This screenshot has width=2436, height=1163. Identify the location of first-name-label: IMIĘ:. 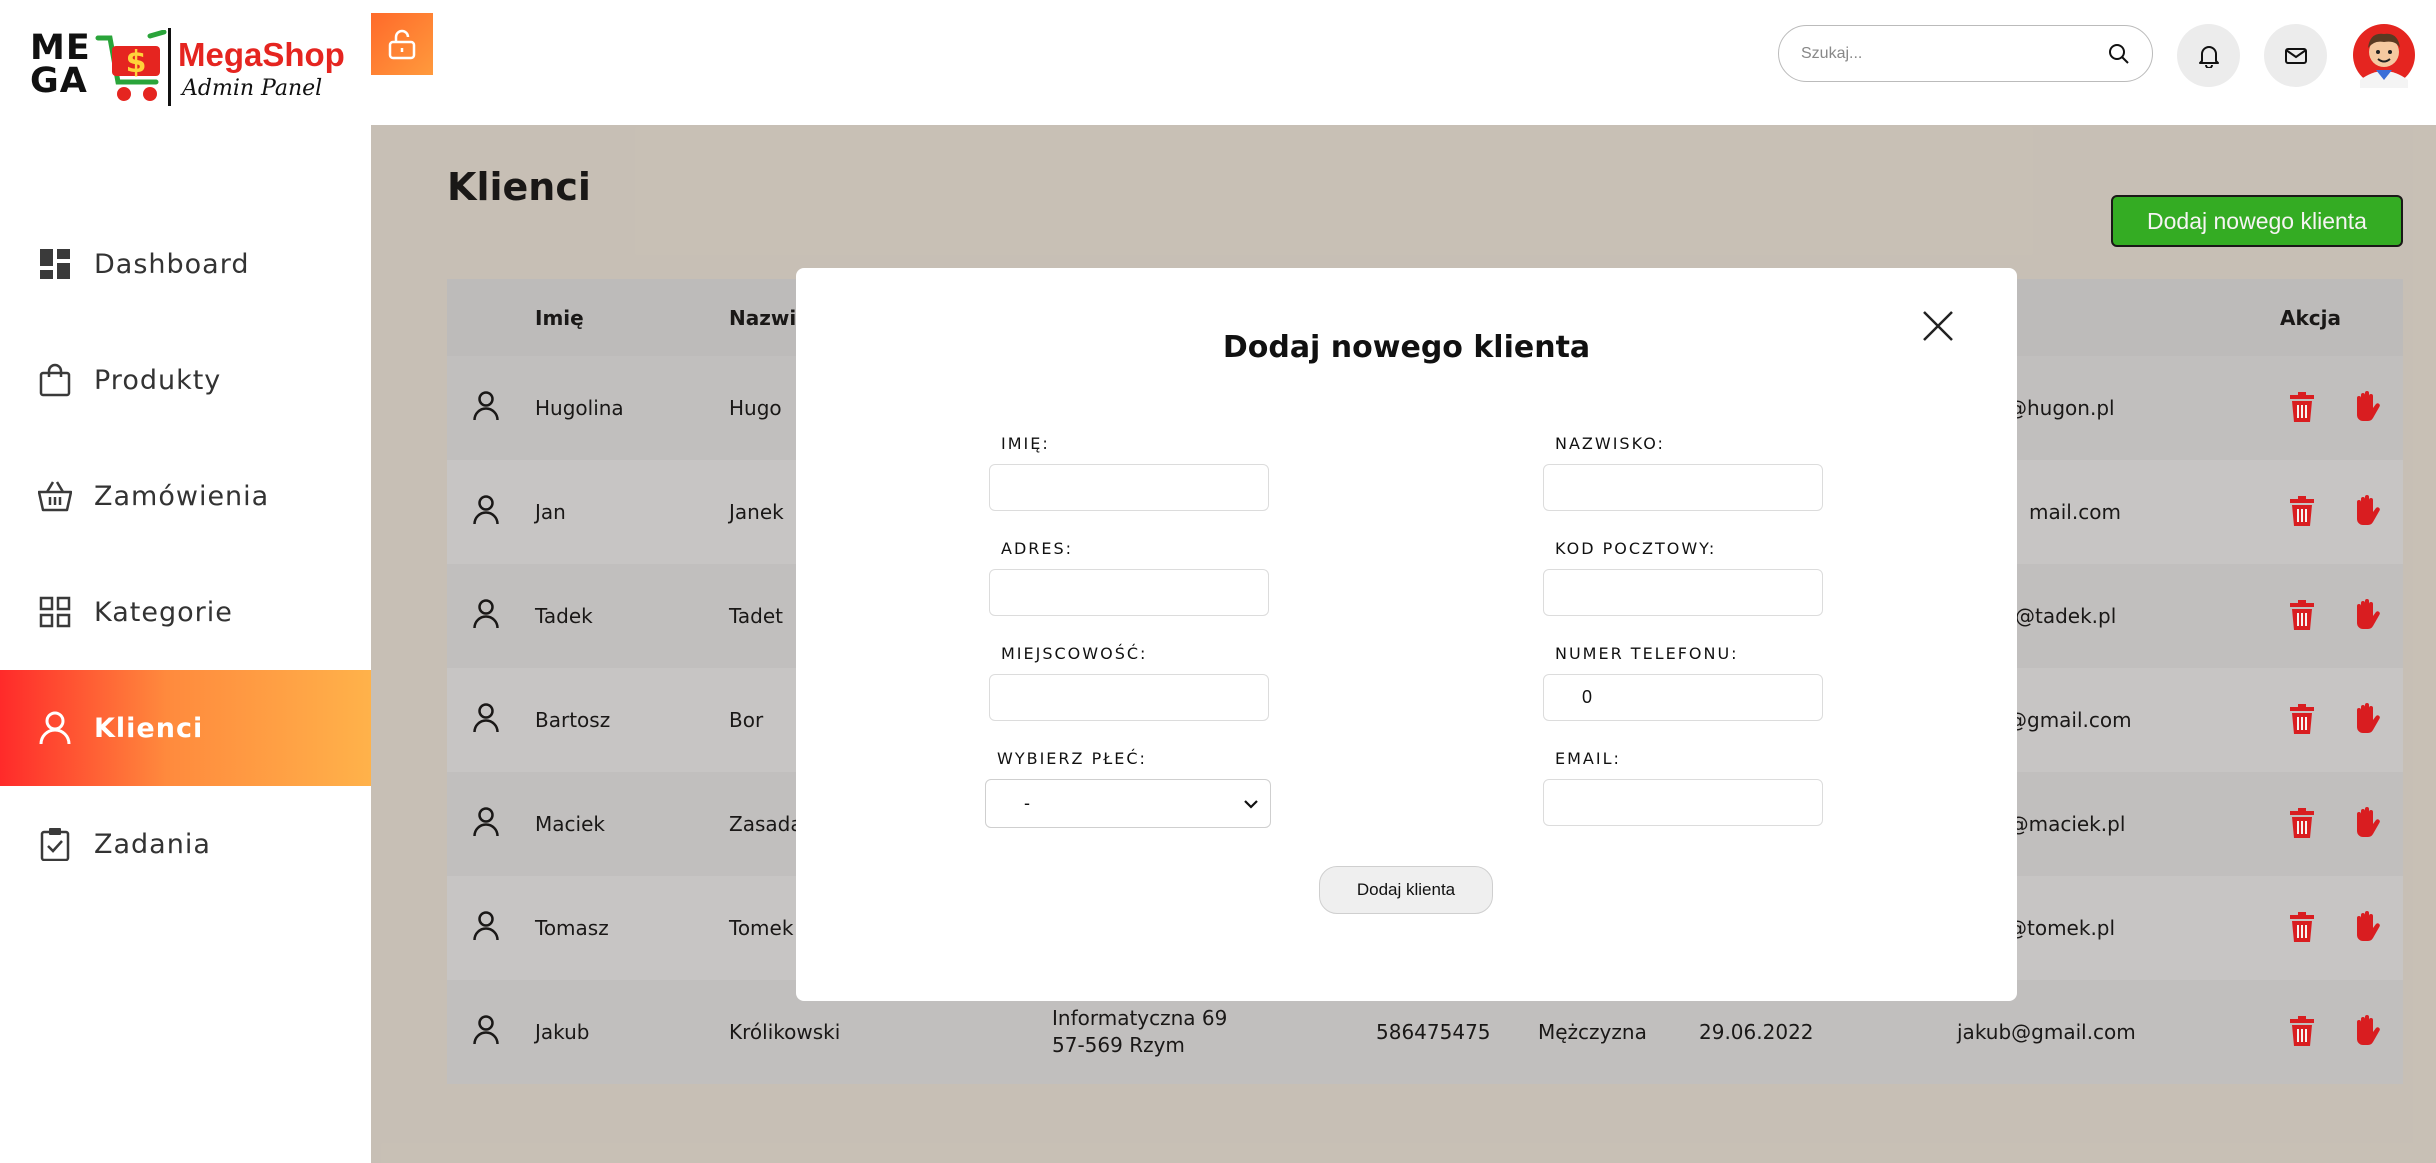
(1025, 443).